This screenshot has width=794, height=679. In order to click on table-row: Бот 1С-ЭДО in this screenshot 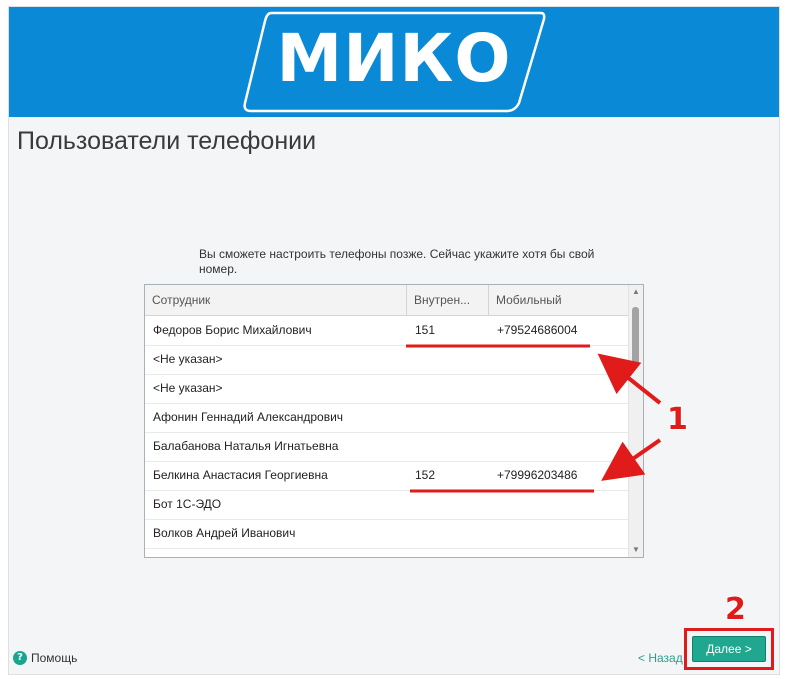, I will do `click(387, 505)`.